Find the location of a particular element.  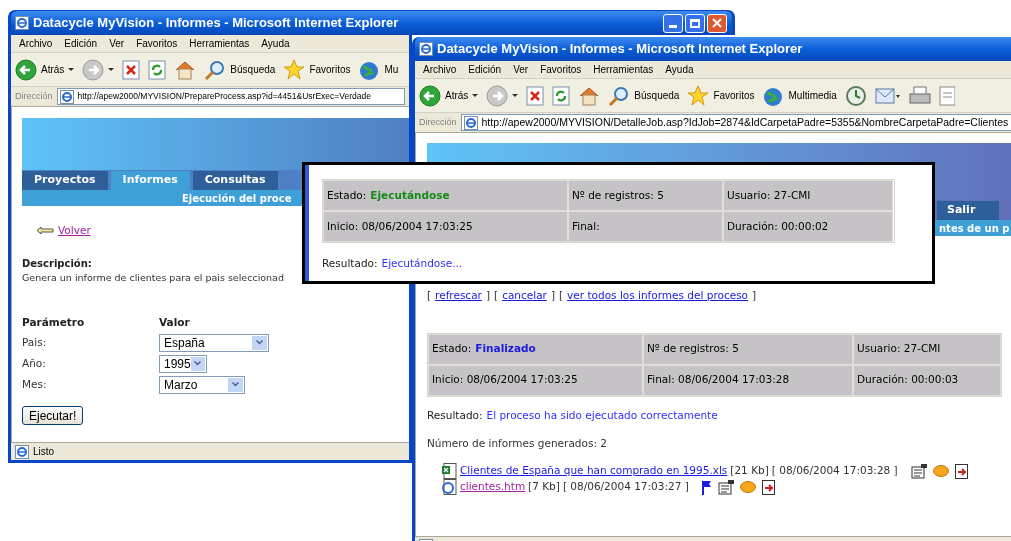

table-cell: Estado: Finalizado is located at coordinates (535, 349).